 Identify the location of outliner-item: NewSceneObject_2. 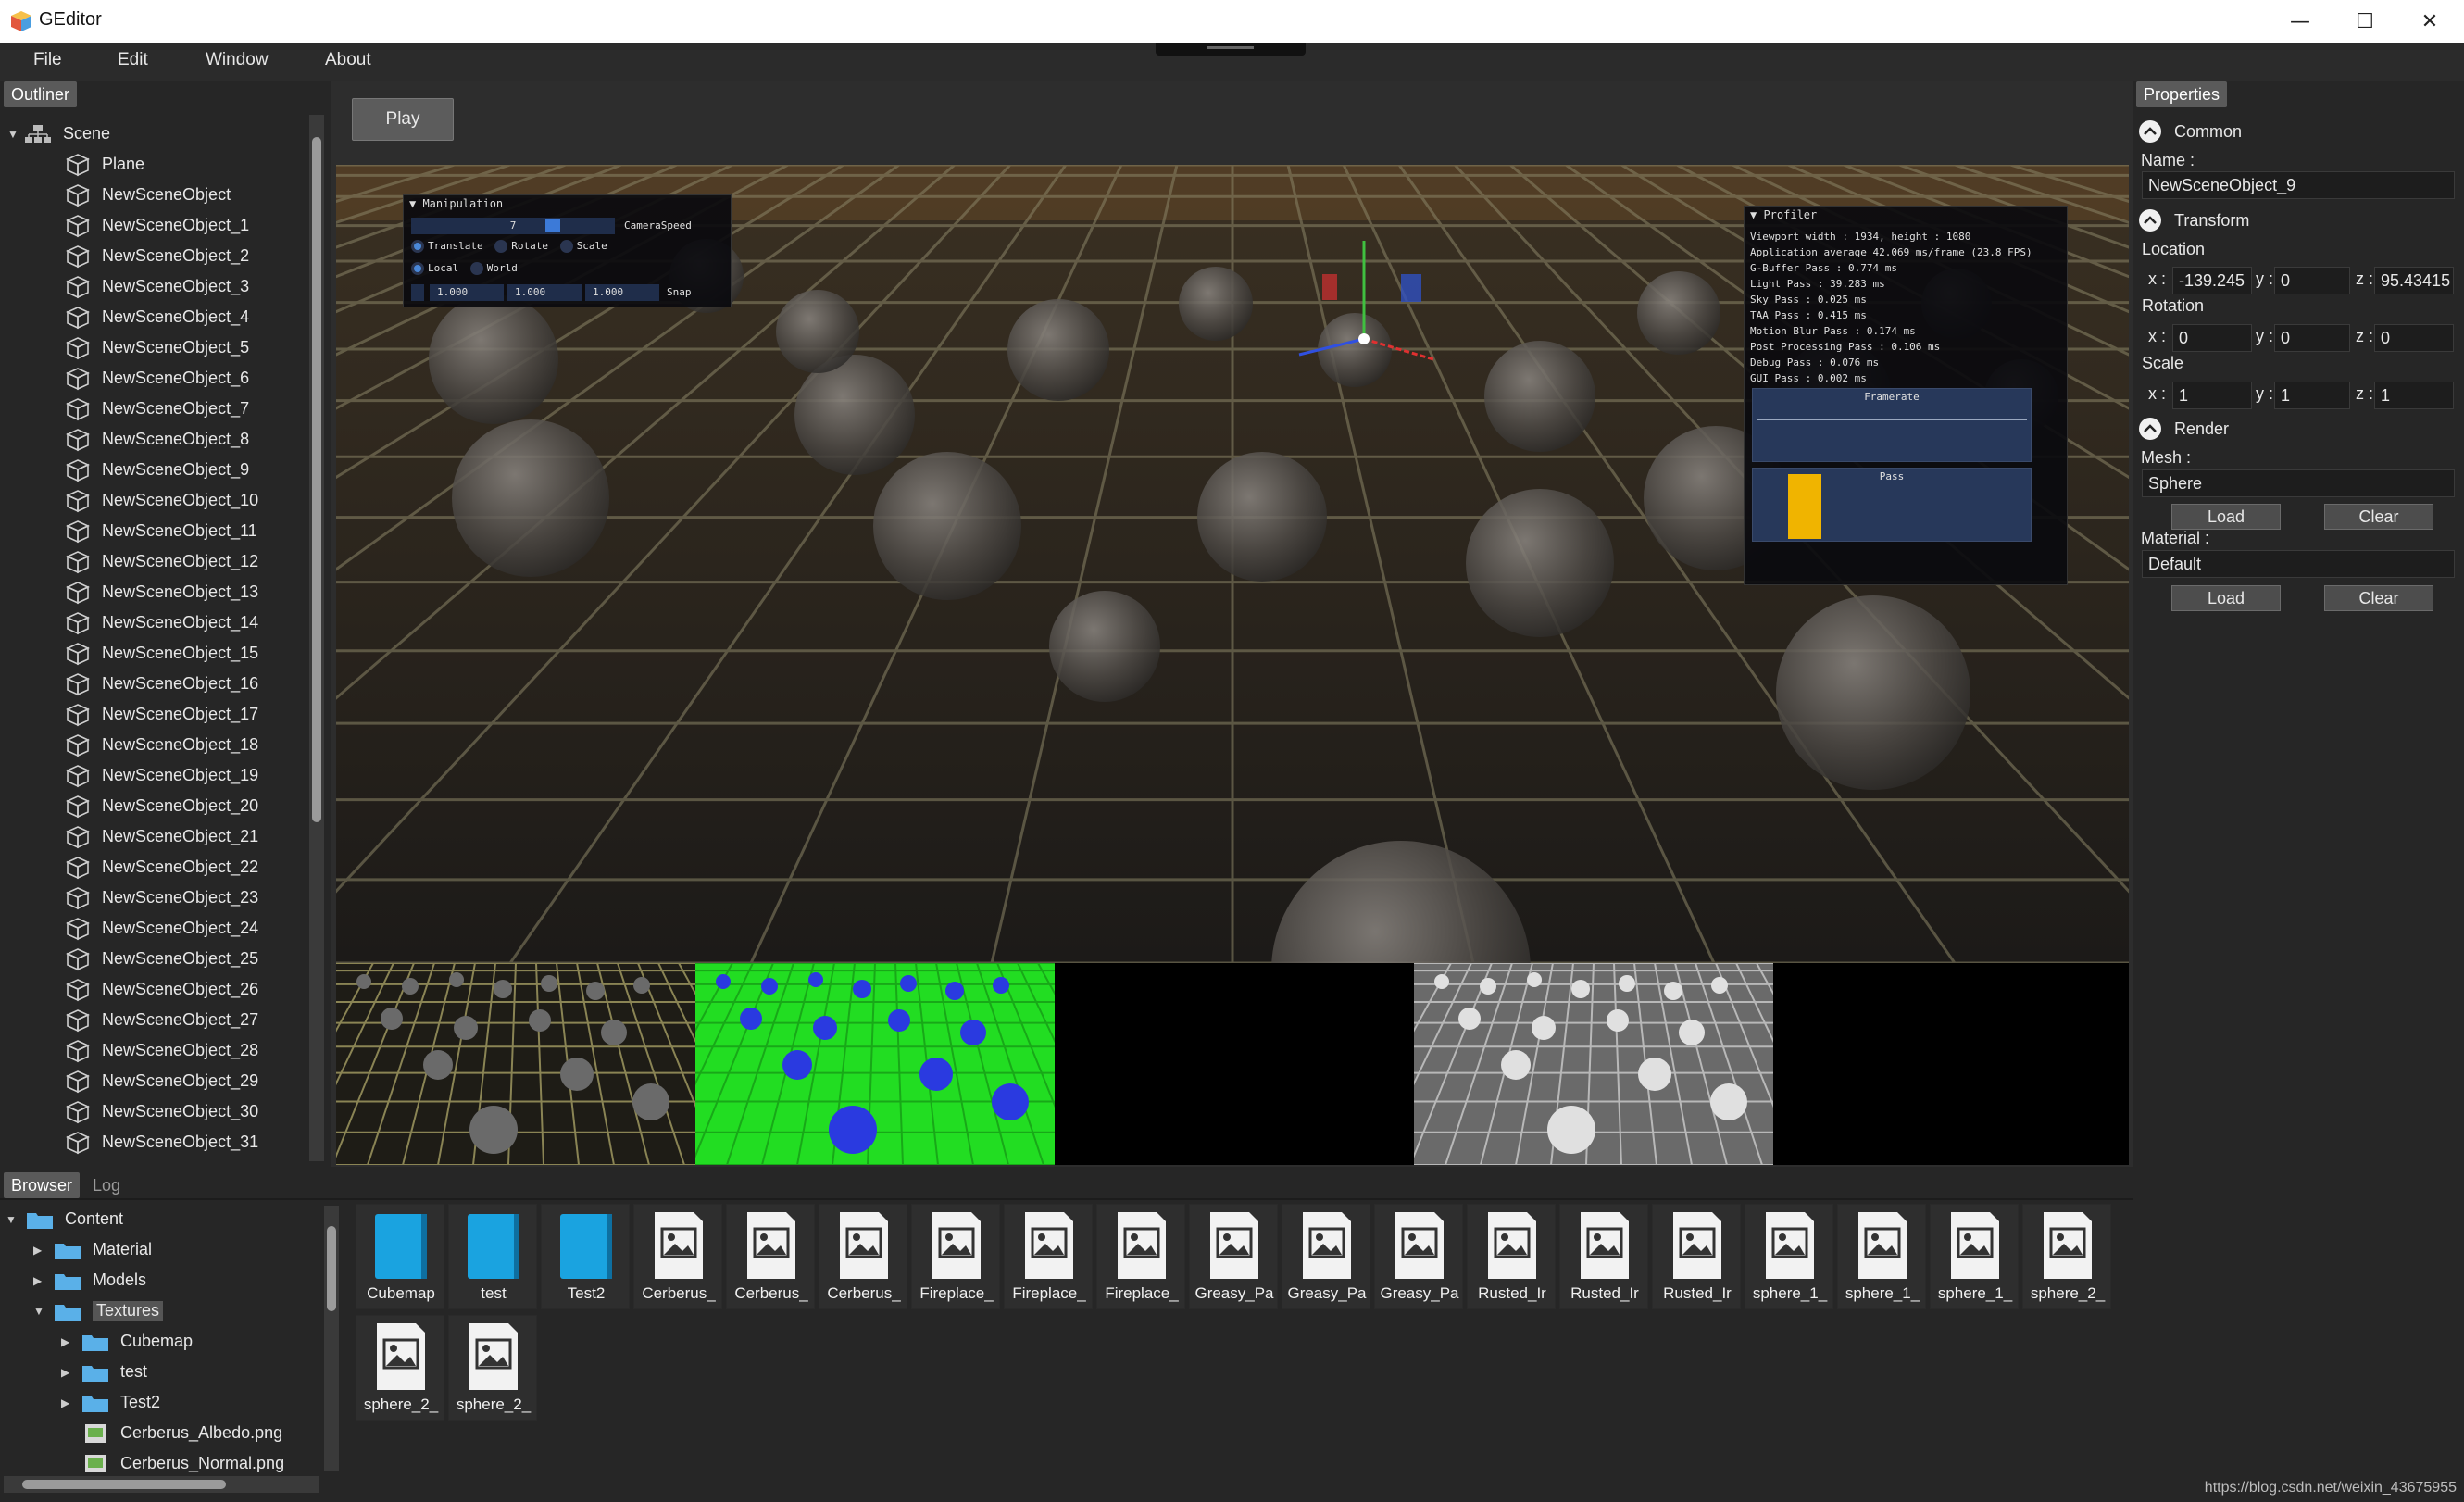
(155, 256).